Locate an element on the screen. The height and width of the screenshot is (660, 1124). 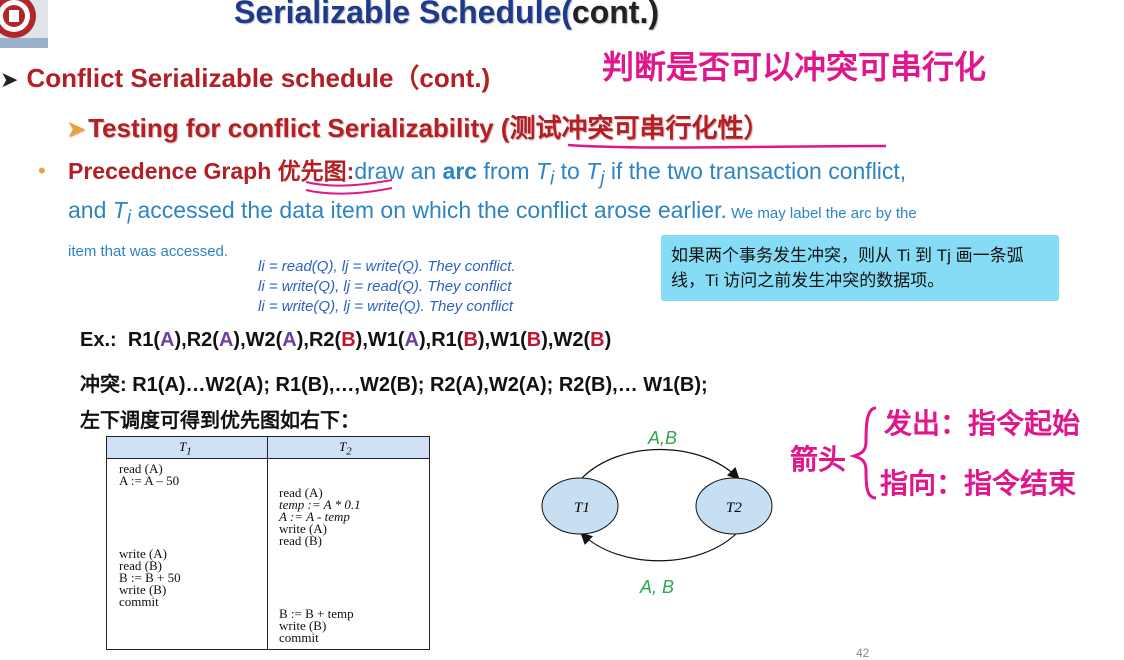
header-t2: T2 is located at coordinates (345, 448).